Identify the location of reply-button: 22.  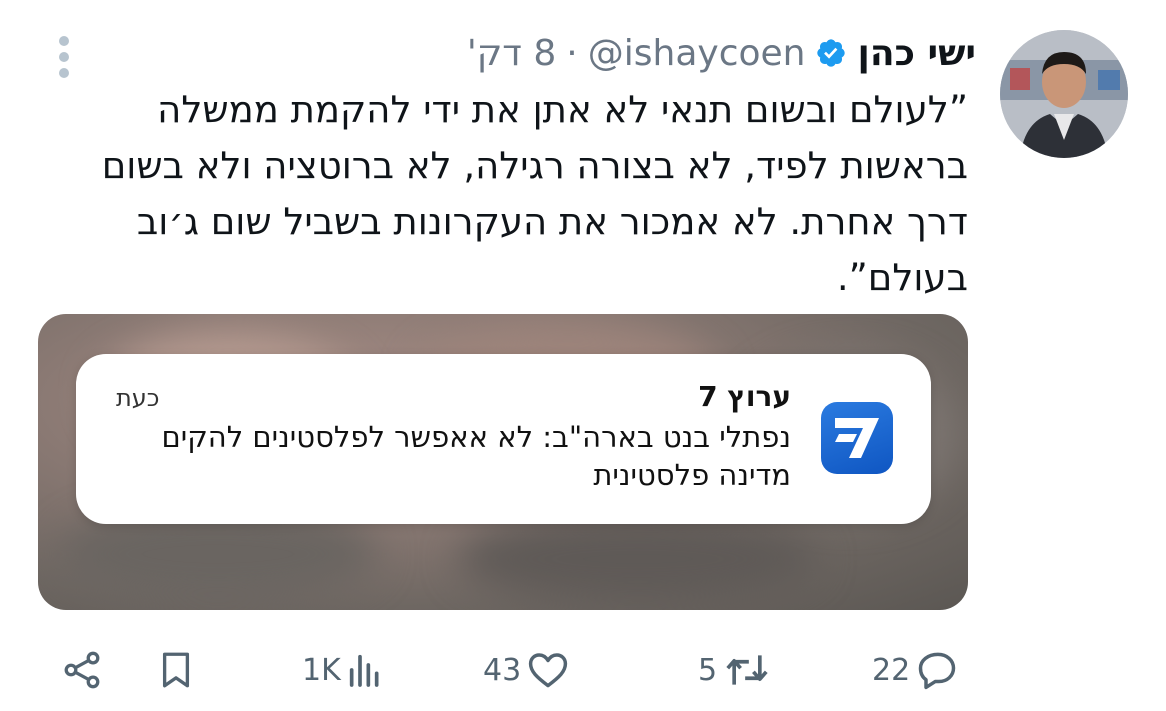
(916, 670).